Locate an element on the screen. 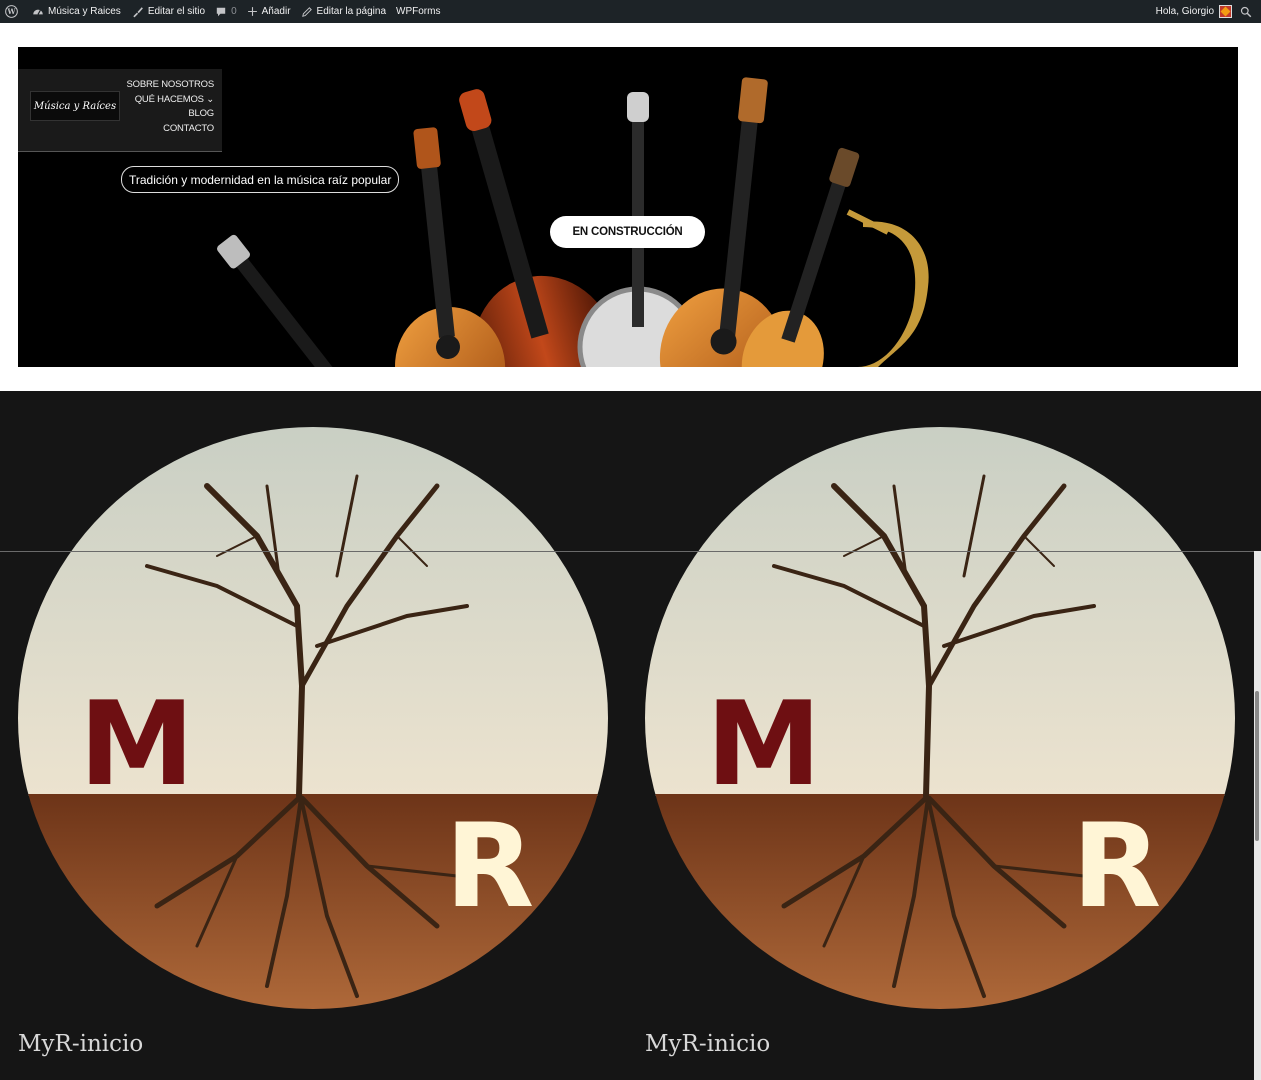 The image size is (1261, 1080). wordpress-menu: W is located at coordinates (13, 11).